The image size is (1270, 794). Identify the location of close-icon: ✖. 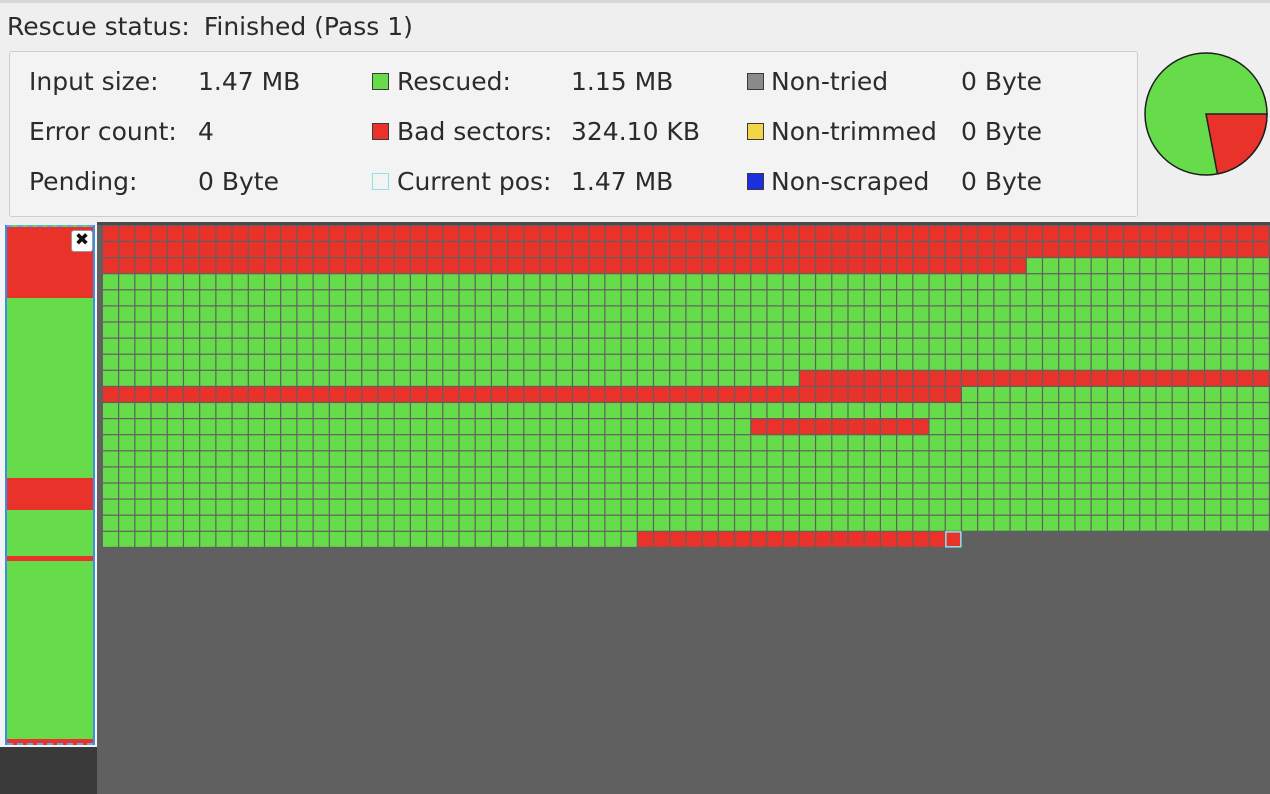
(82, 241).